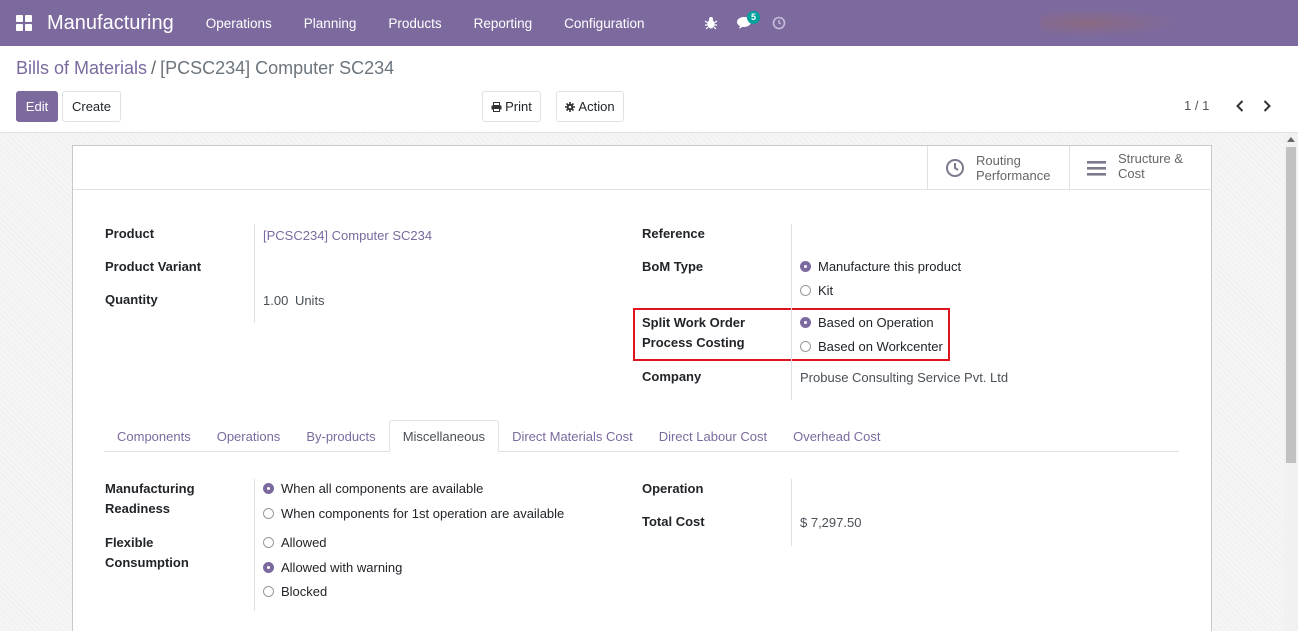 The width and height of the screenshot is (1298, 631). I want to click on menu-configuration: Configuration, so click(604, 23).